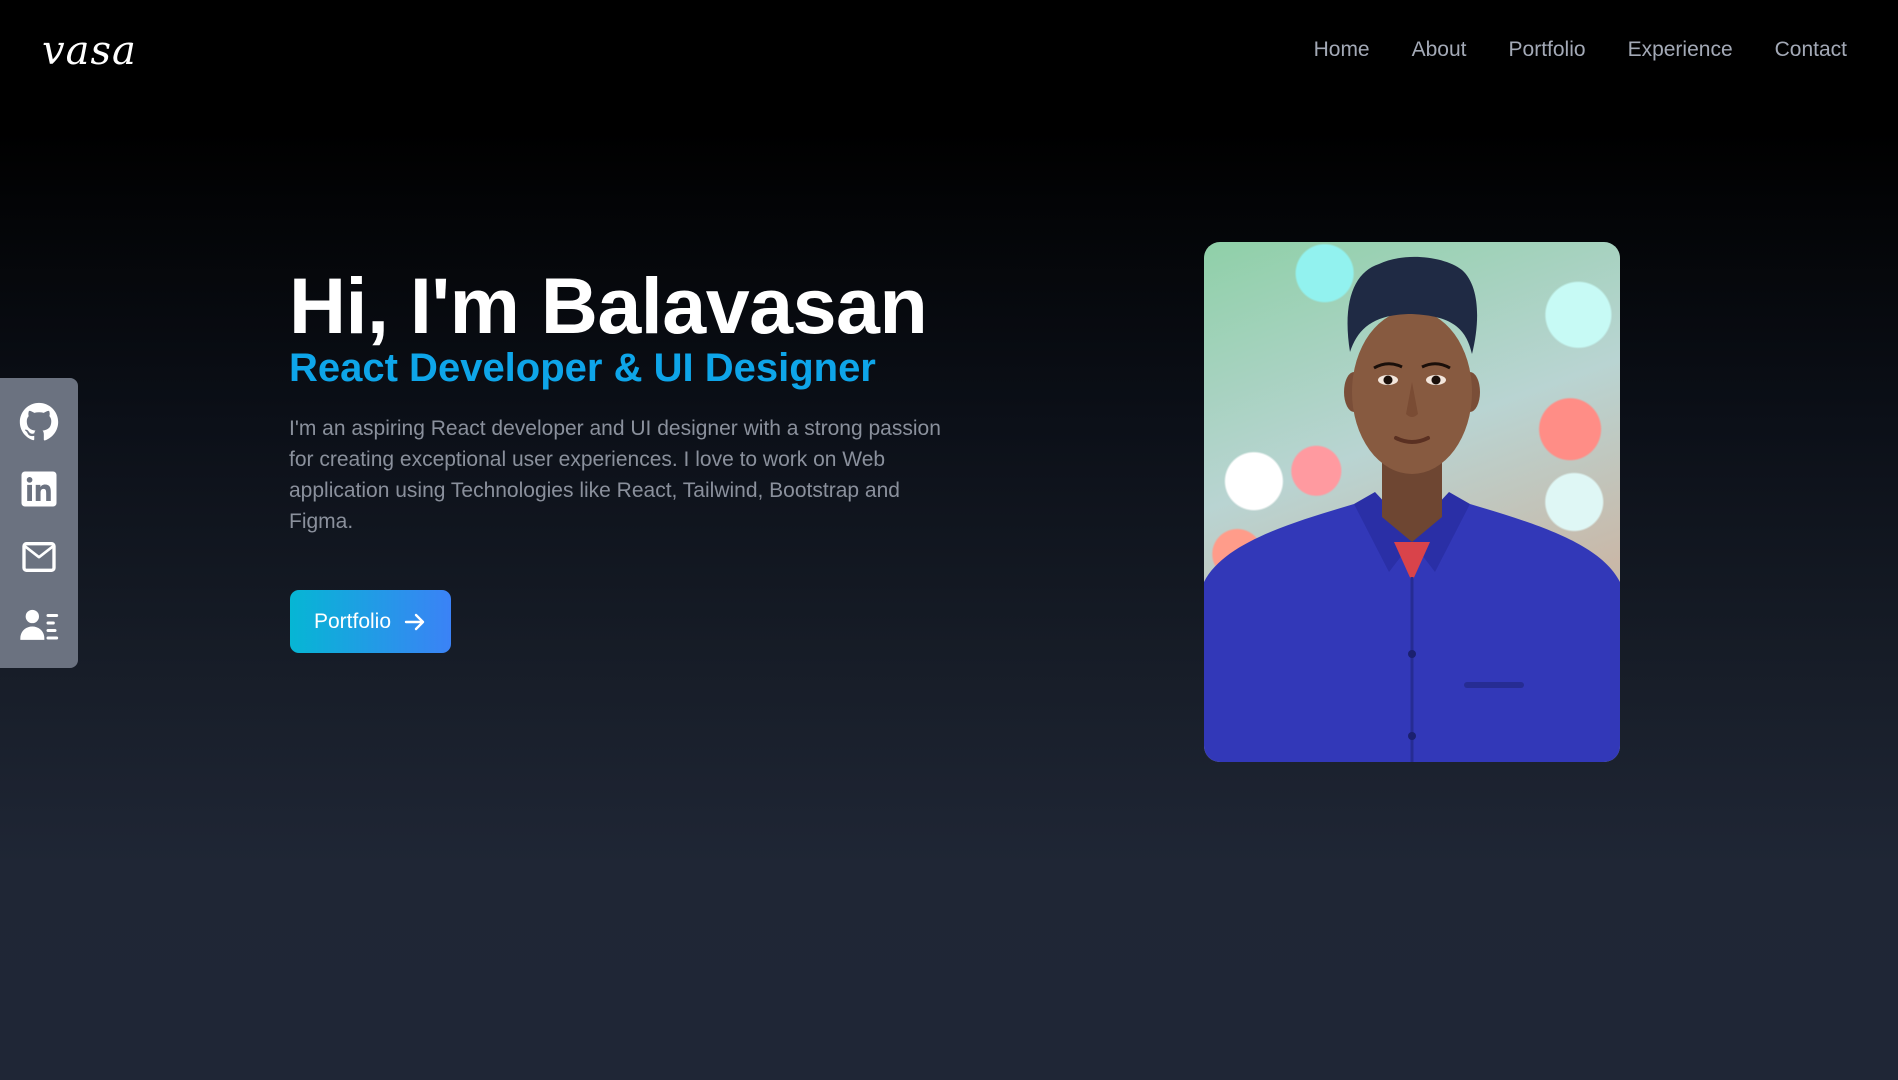 The width and height of the screenshot is (1898, 1080). I want to click on arrow-right-icon, so click(414, 621).